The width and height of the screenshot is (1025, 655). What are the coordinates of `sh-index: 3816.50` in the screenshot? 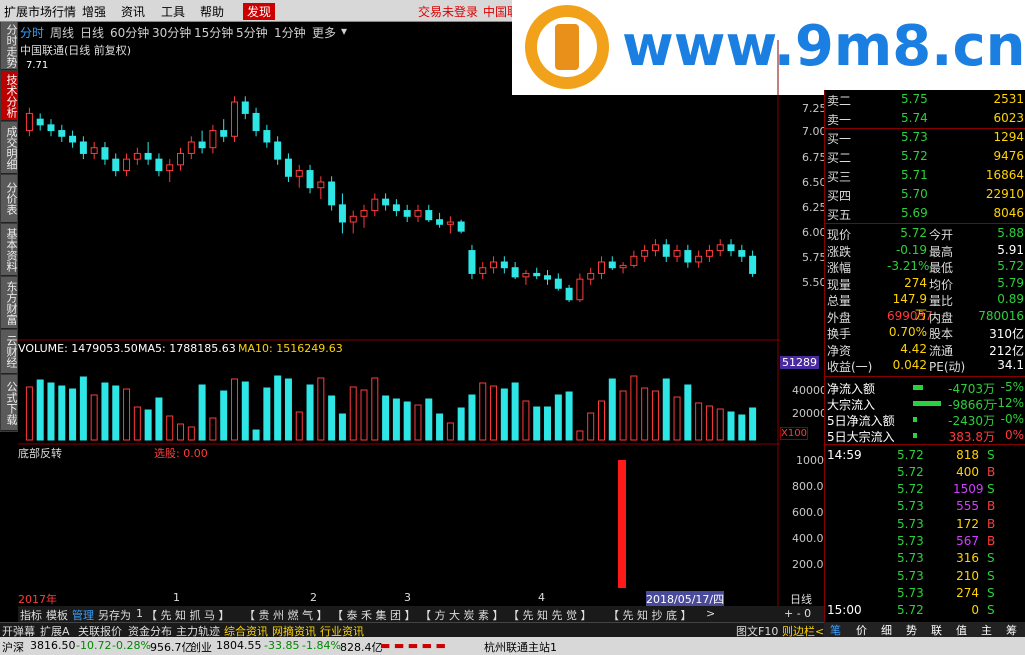 It's located at (53, 645).